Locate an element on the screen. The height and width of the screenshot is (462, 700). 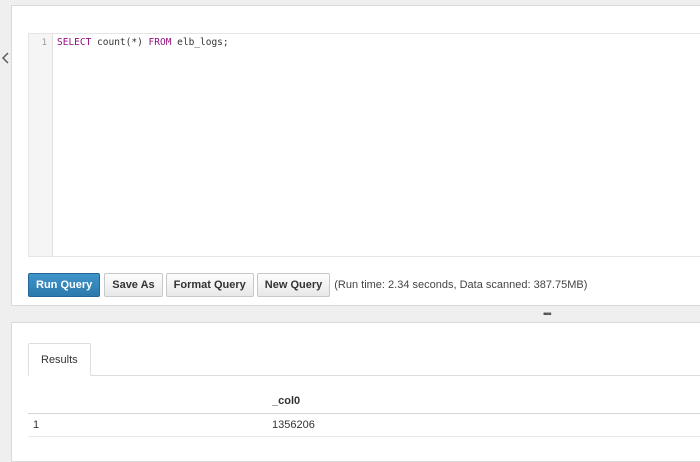
column-header-col0: _col0 is located at coordinates (484, 401).